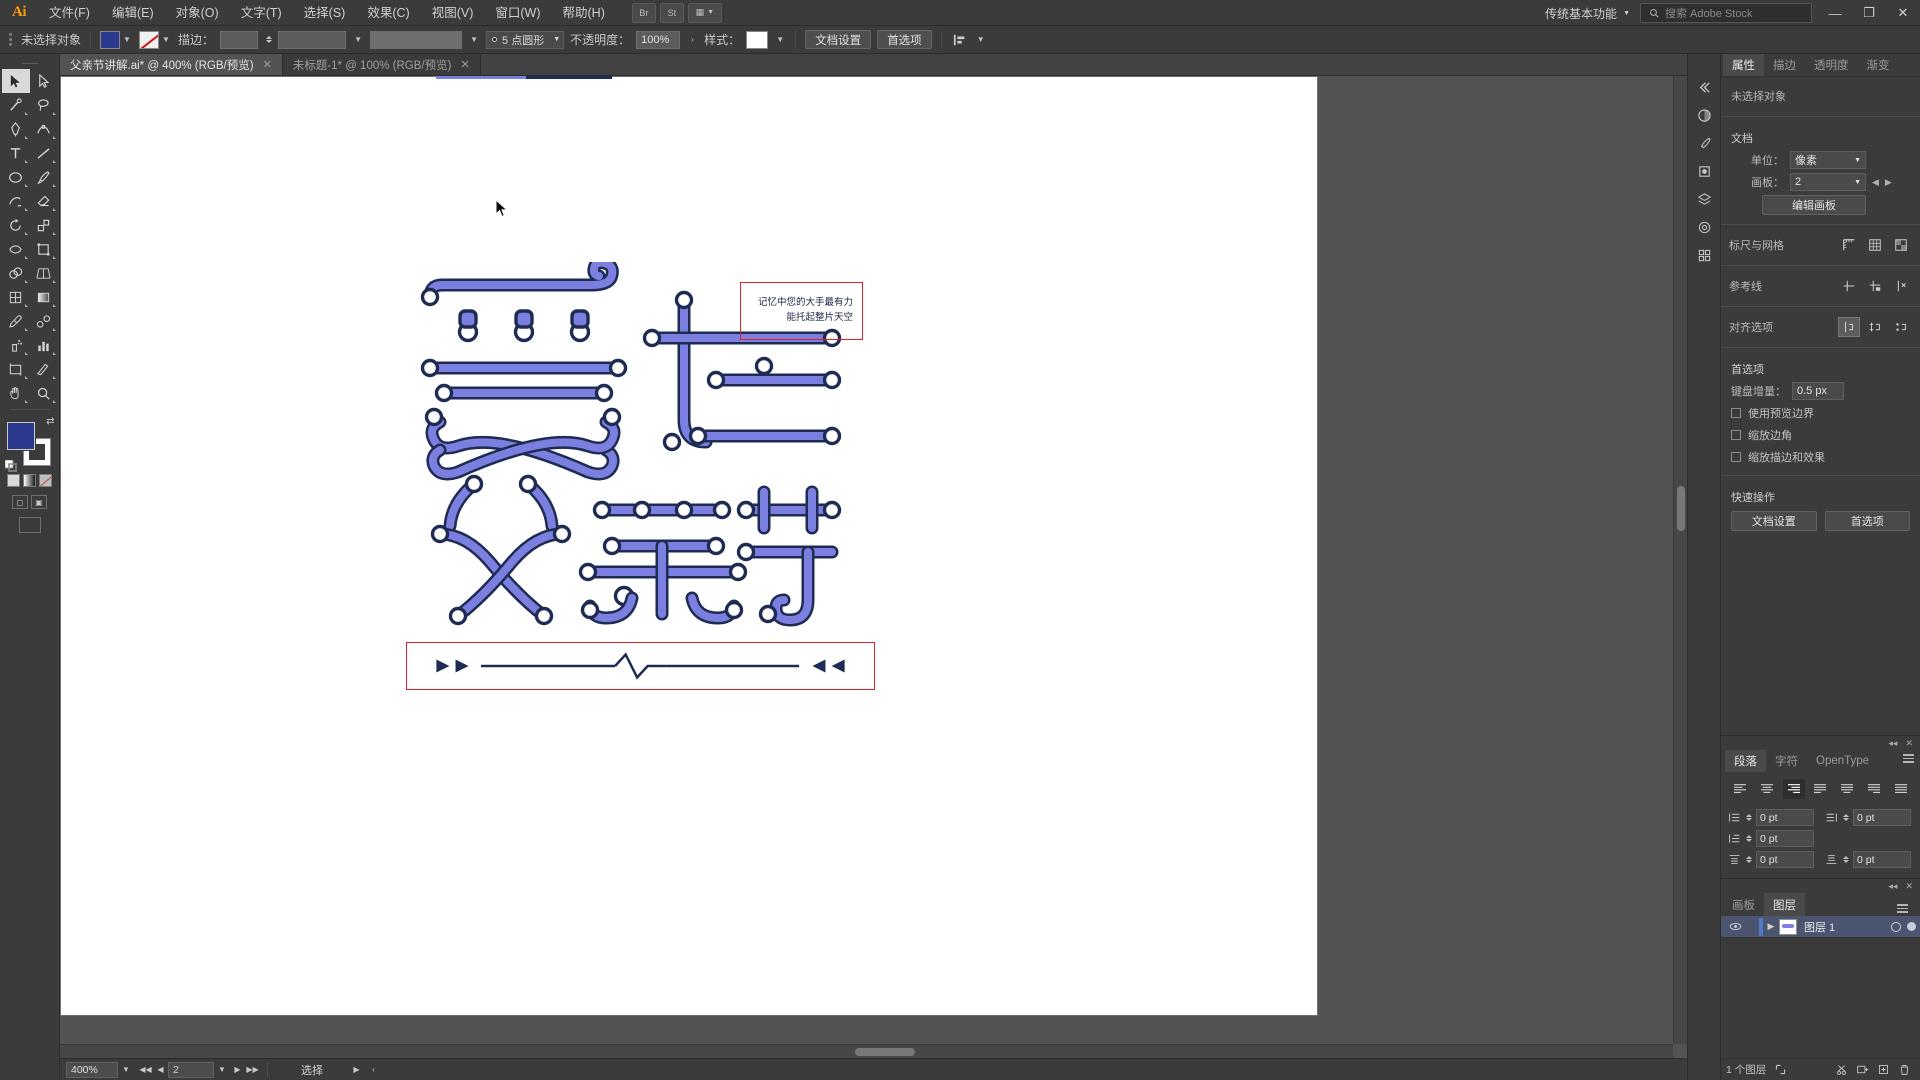  I want to click on swap-fill-stroke-icon: ⇄, so click(50, 421).